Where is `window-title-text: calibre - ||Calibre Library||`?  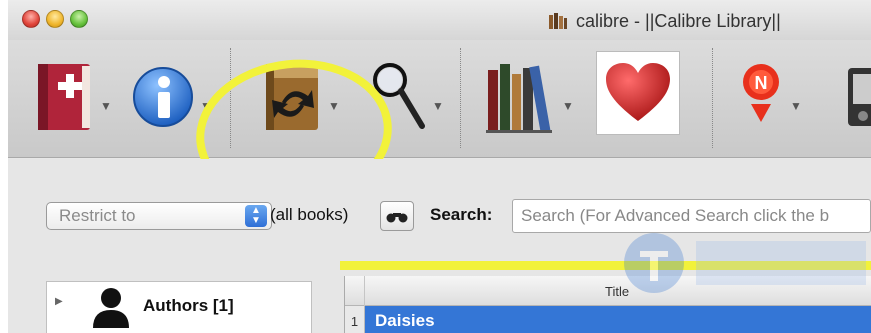 window-title-text: calibre - ||Calibre Library|| is located at coordinates (678, 20).